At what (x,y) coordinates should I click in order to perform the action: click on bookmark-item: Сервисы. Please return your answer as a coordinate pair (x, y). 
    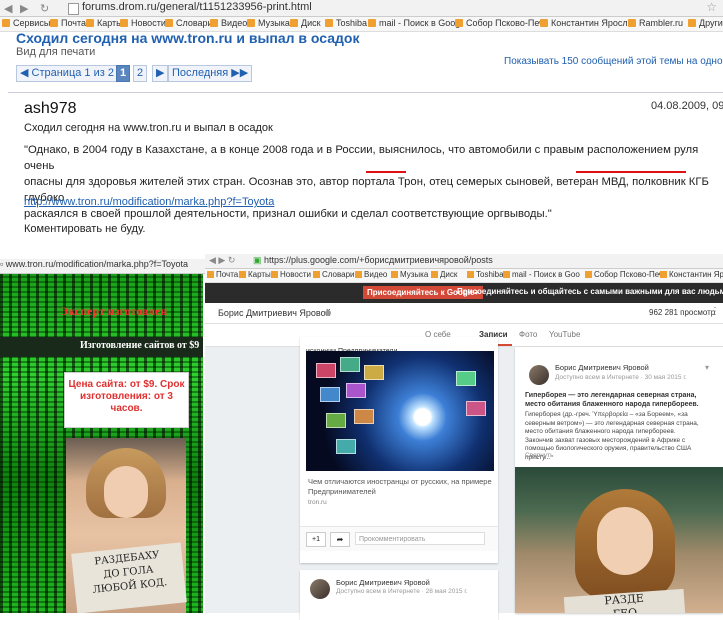
    Looking at the image, I should click on (26, 23).